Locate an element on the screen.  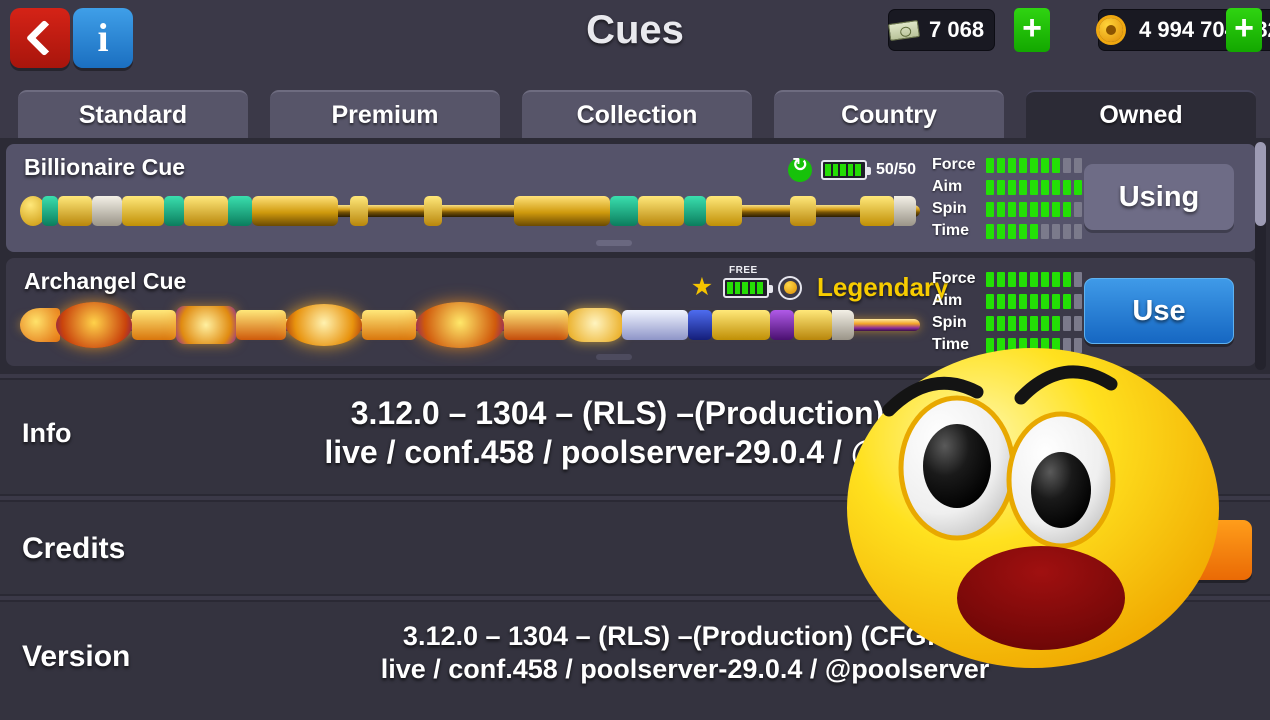
cue-status-badges: 50/50 is located at coordinates (852, 168).